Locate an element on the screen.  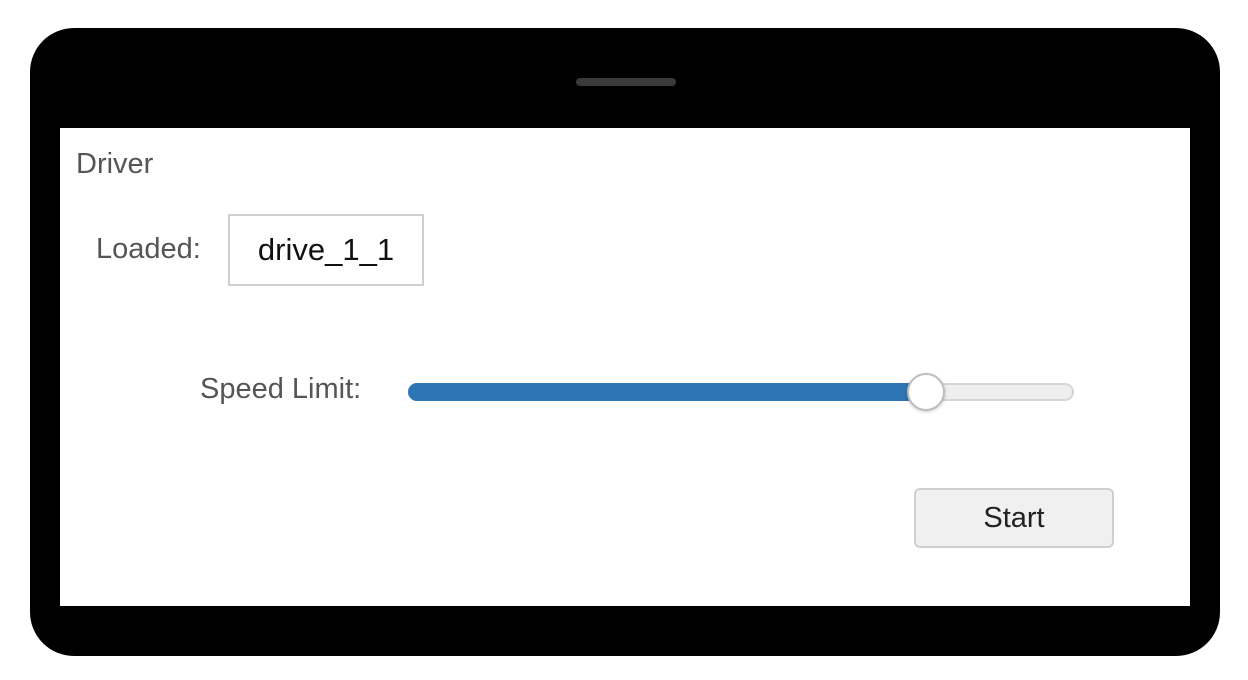
speed-limit-slider-fill is located at coordinates (667, 392).